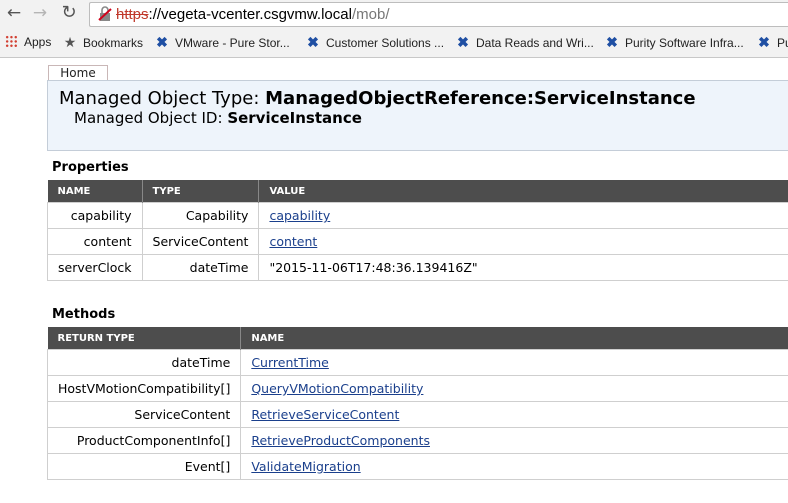  What do you see at coordinates (514, 466) in the screenshot?
I see `method-name-cell: ValidateMigration` at bounding box center [514, 466].